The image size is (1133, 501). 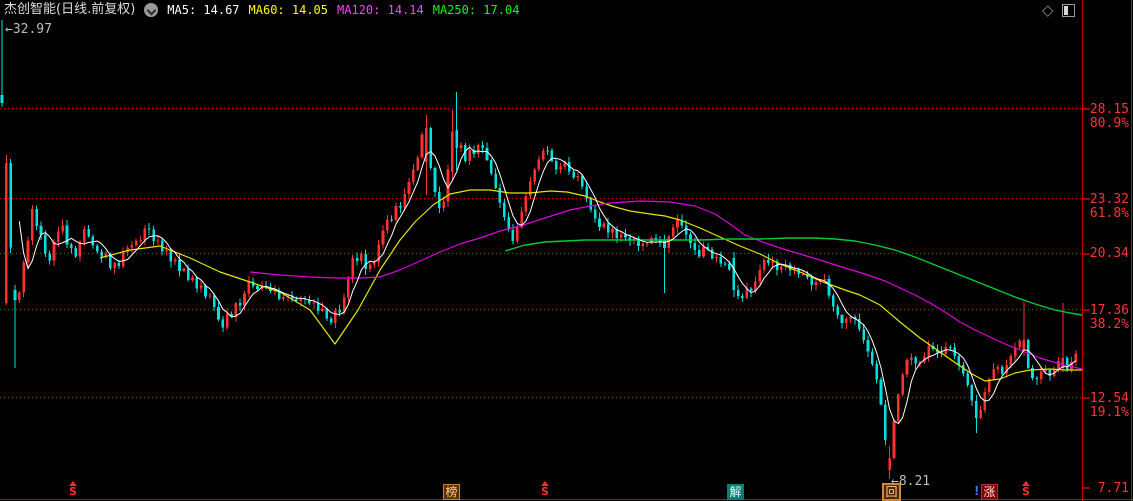 What do you see at coordinates (476, 10) in the screenshot?
I see `ma250-legend: MA250: 17.04` at bounding box center [476, 10].